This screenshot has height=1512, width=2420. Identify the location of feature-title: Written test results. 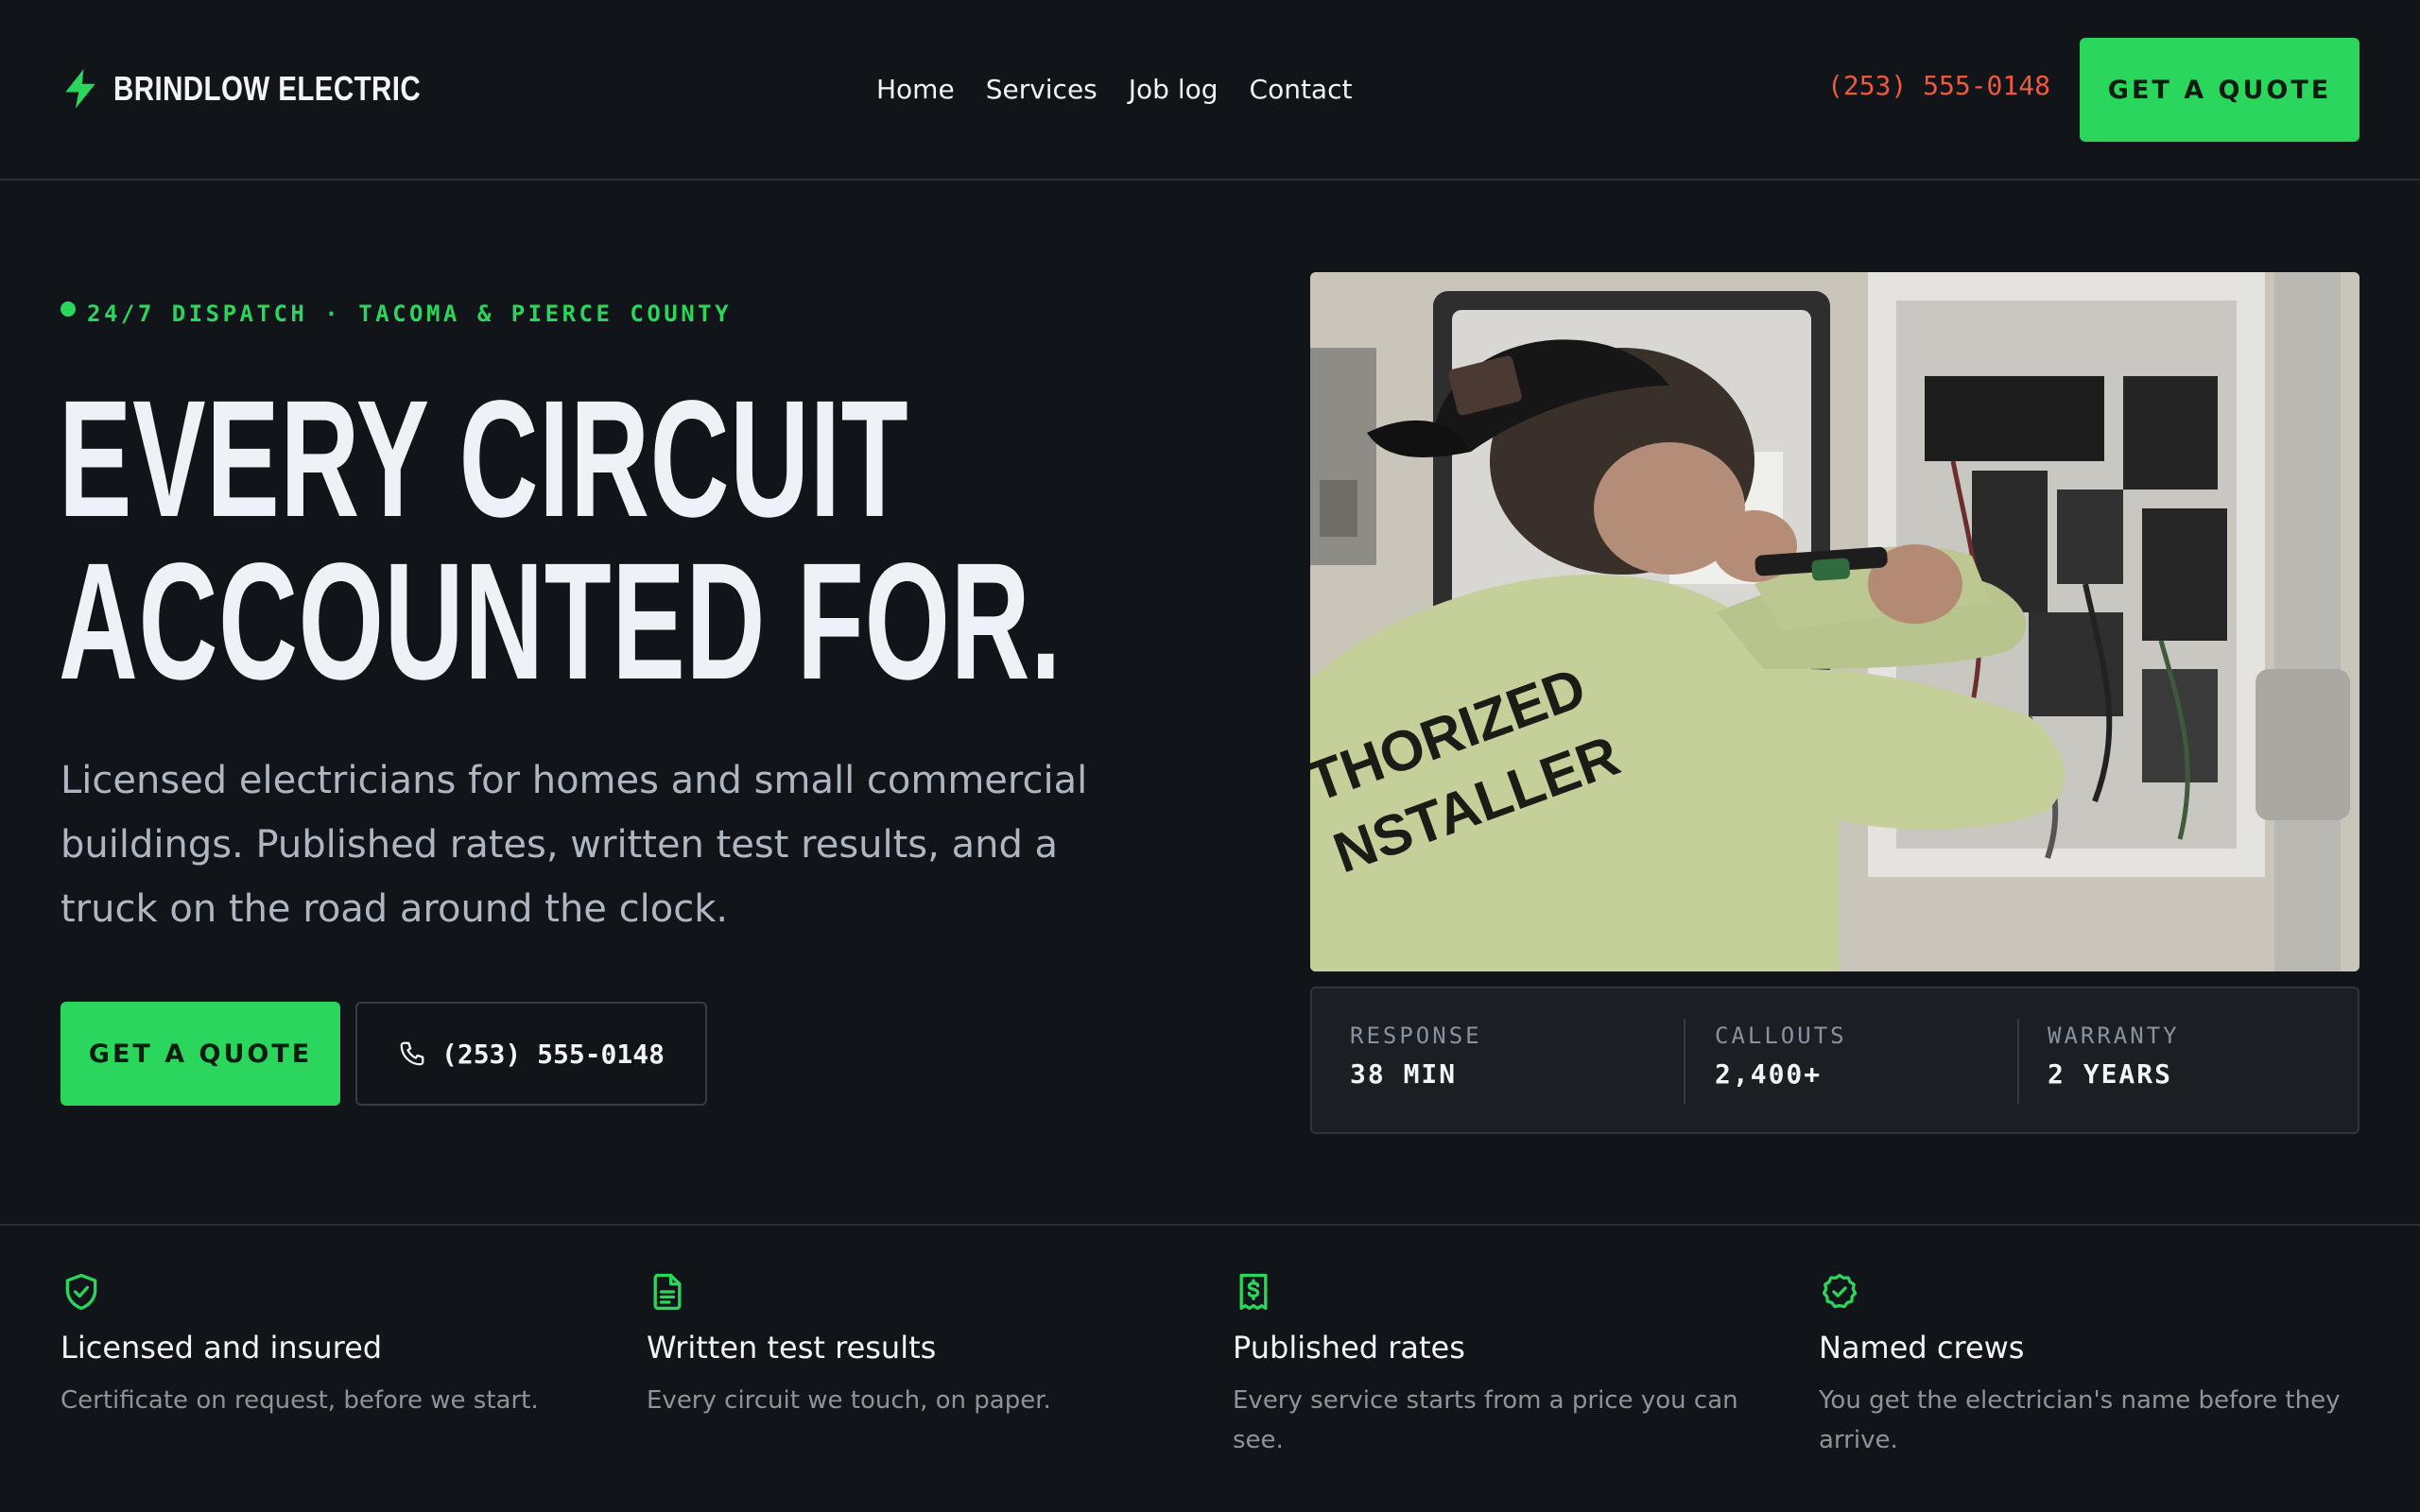
(792, 1348).